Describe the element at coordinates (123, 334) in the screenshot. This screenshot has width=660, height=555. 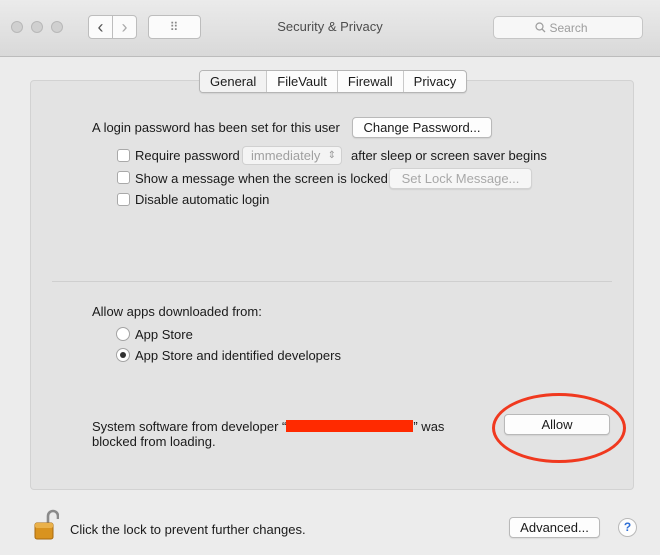
I see `radio-app-store` at that location.